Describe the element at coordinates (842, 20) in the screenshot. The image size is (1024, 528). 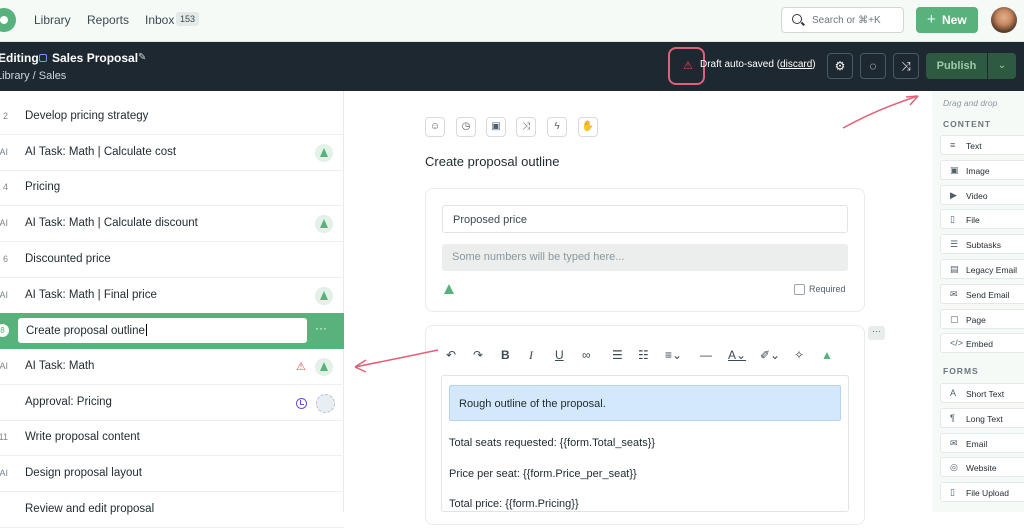
I see `search-input: Search or ⌘+K` at that location.